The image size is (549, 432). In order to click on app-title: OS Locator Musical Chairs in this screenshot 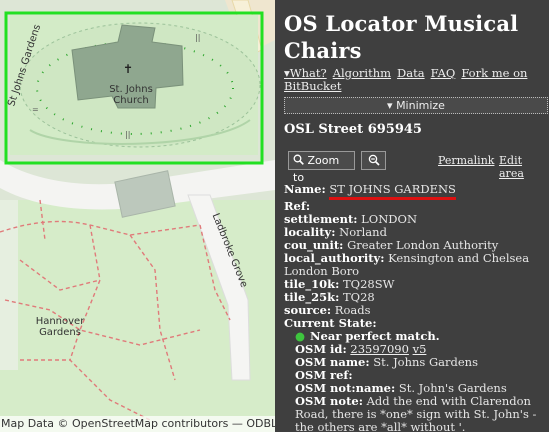, I will do `click(401, 37)`.